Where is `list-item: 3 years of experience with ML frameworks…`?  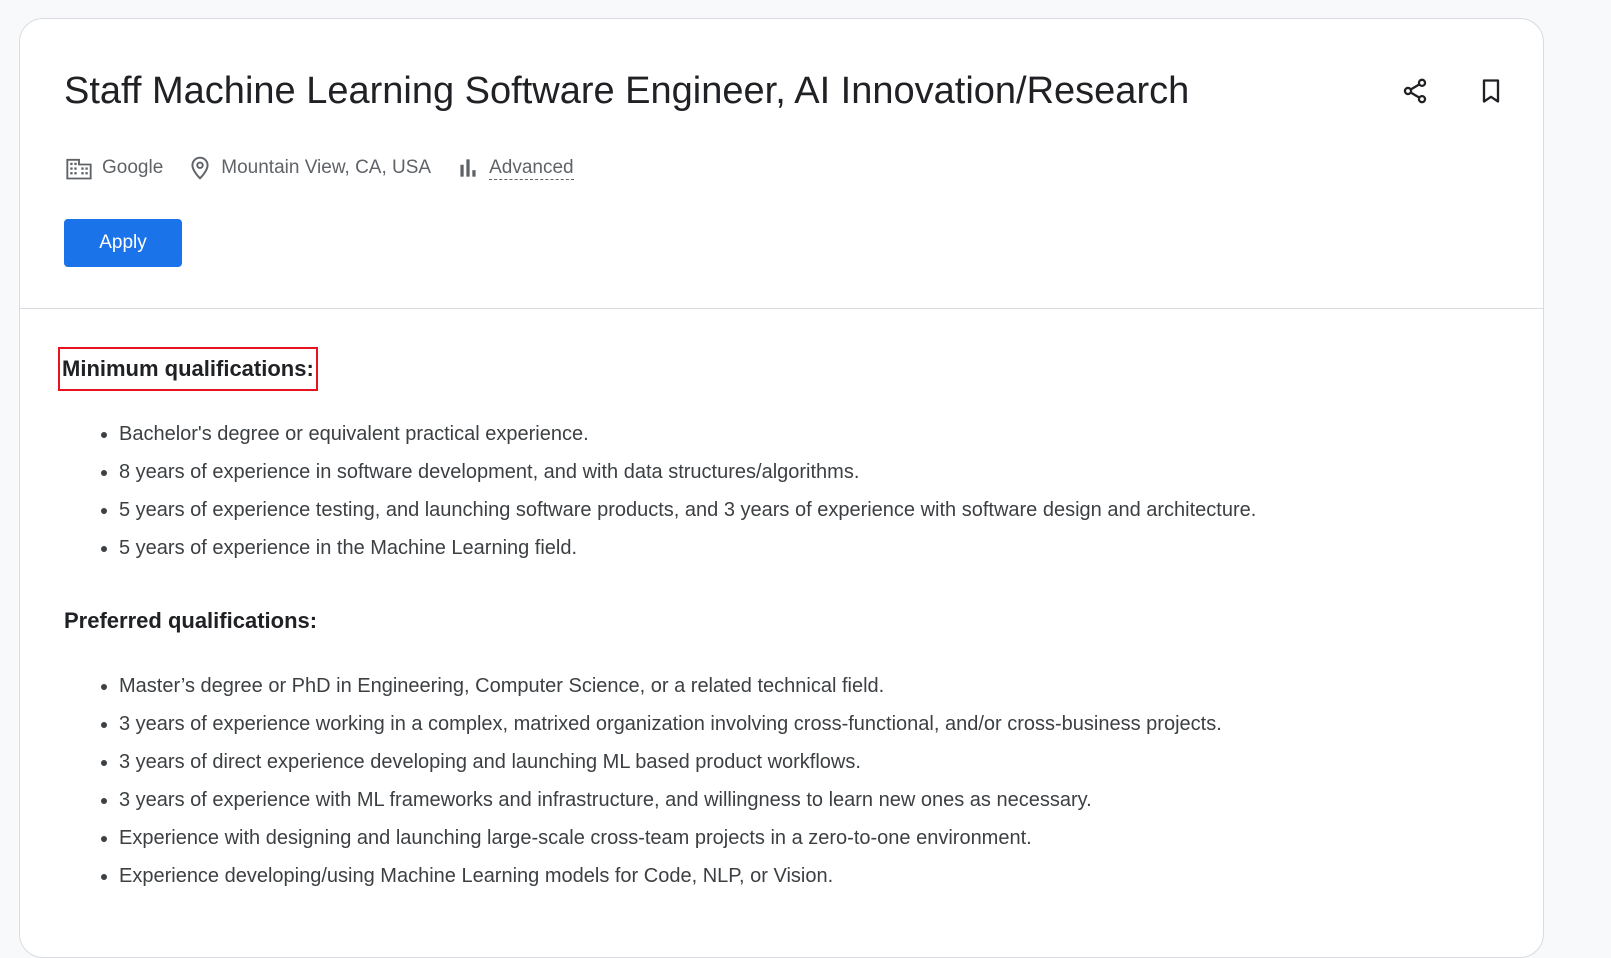 list-item: 3 years of experience with ML frameworks… is located at coordinates (811, 800).